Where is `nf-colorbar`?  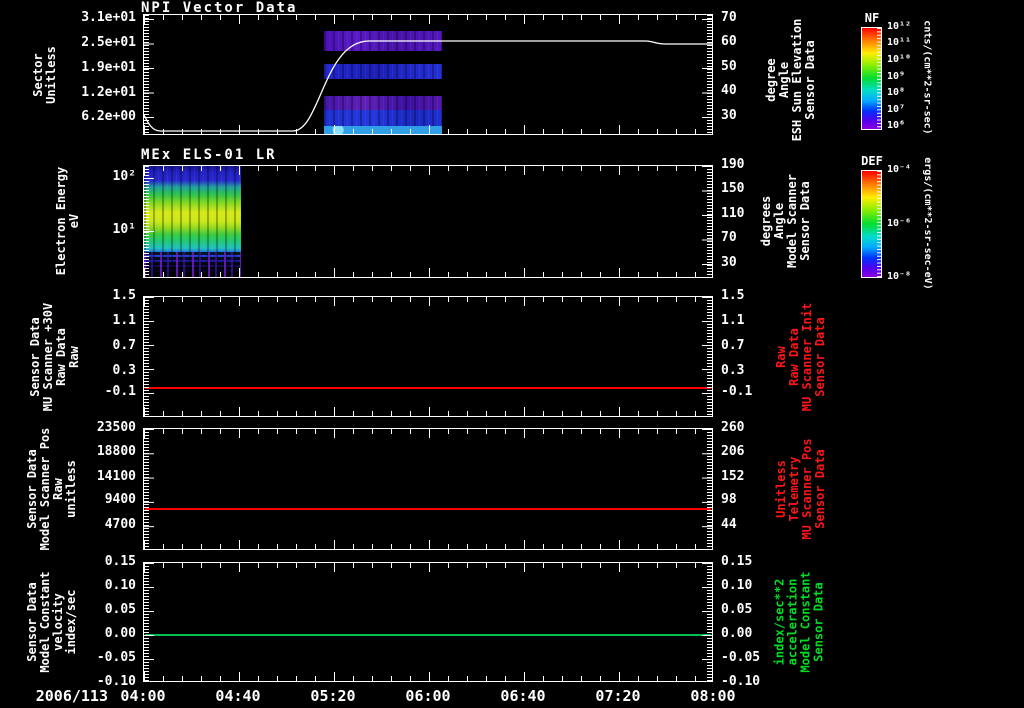
nf-colorbar is located at coordinates (871, 78).